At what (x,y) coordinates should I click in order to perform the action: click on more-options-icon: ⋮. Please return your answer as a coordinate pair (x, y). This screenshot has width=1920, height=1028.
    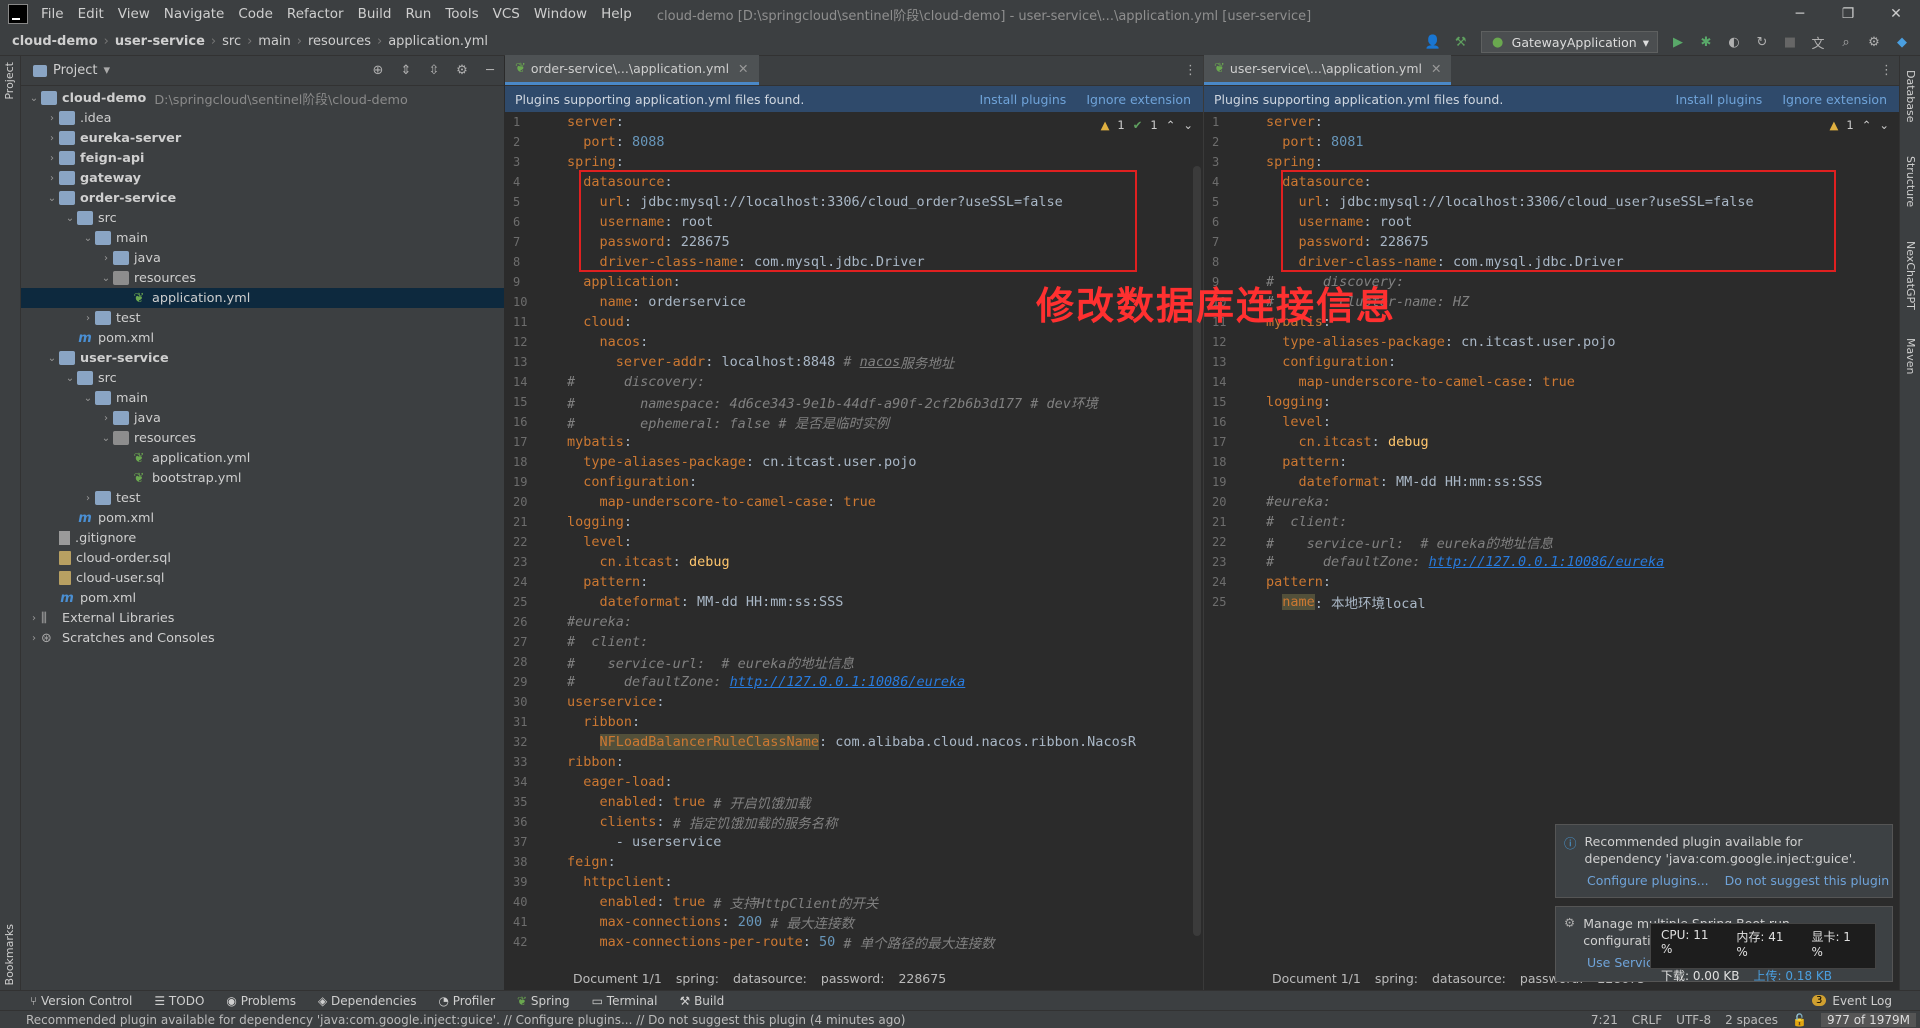
    Looking at the image, I should click on (1190, 70).